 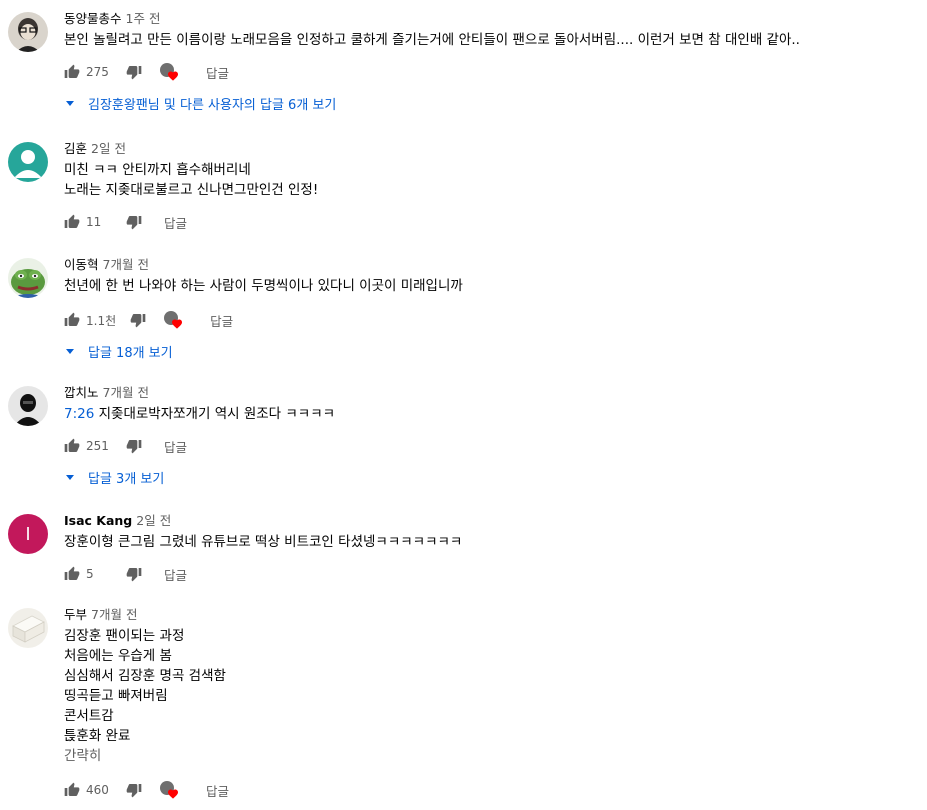 I want to click on like-count: 275, so click(x=97, y=72).